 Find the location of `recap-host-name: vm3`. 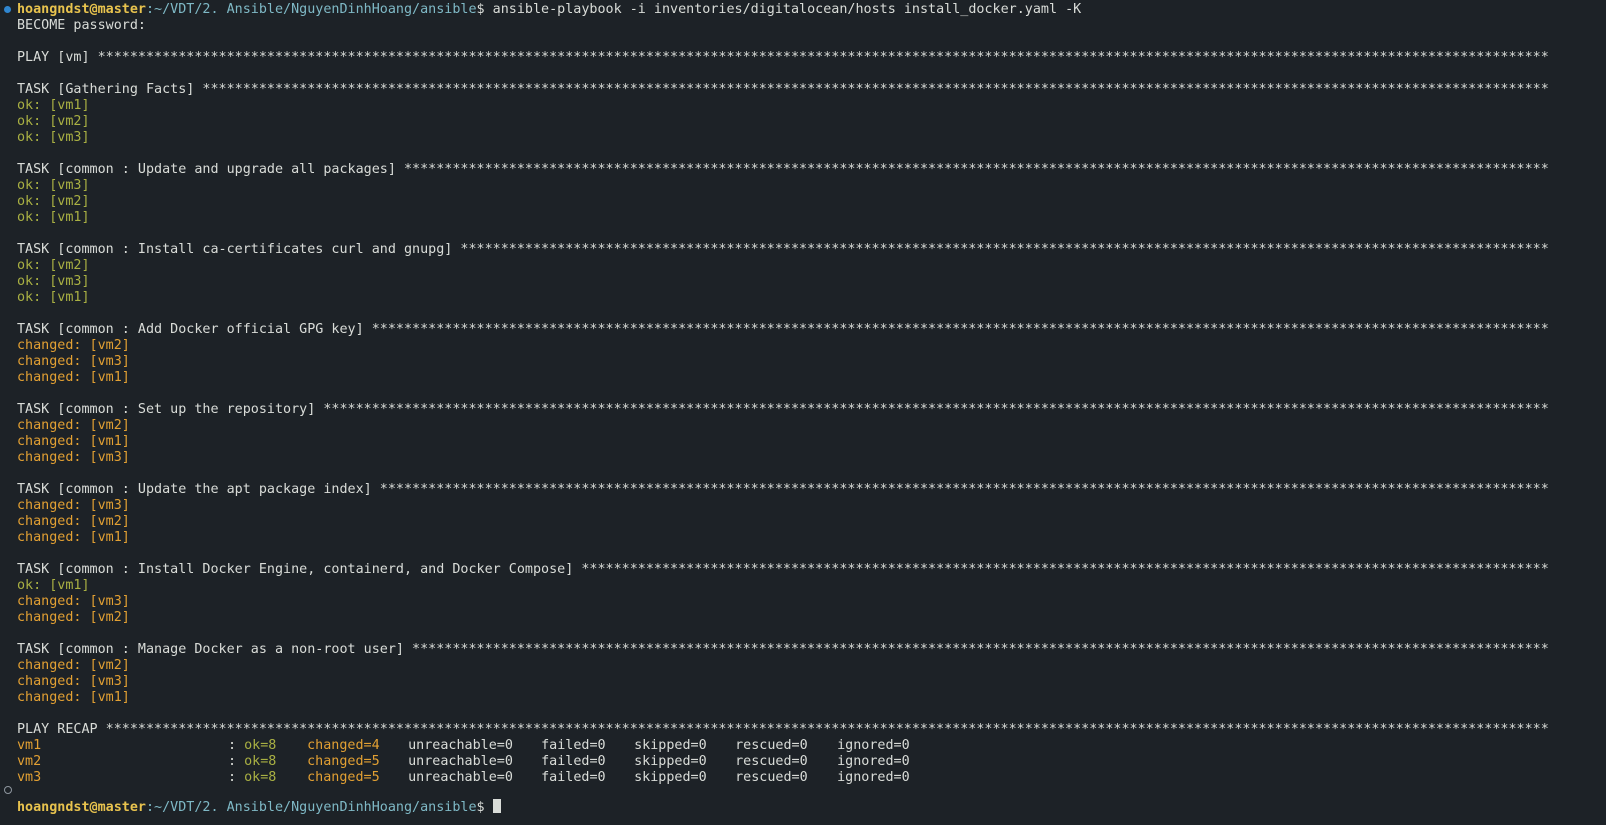

recap-host-name: vm3 is located at coordinates (29, 777).